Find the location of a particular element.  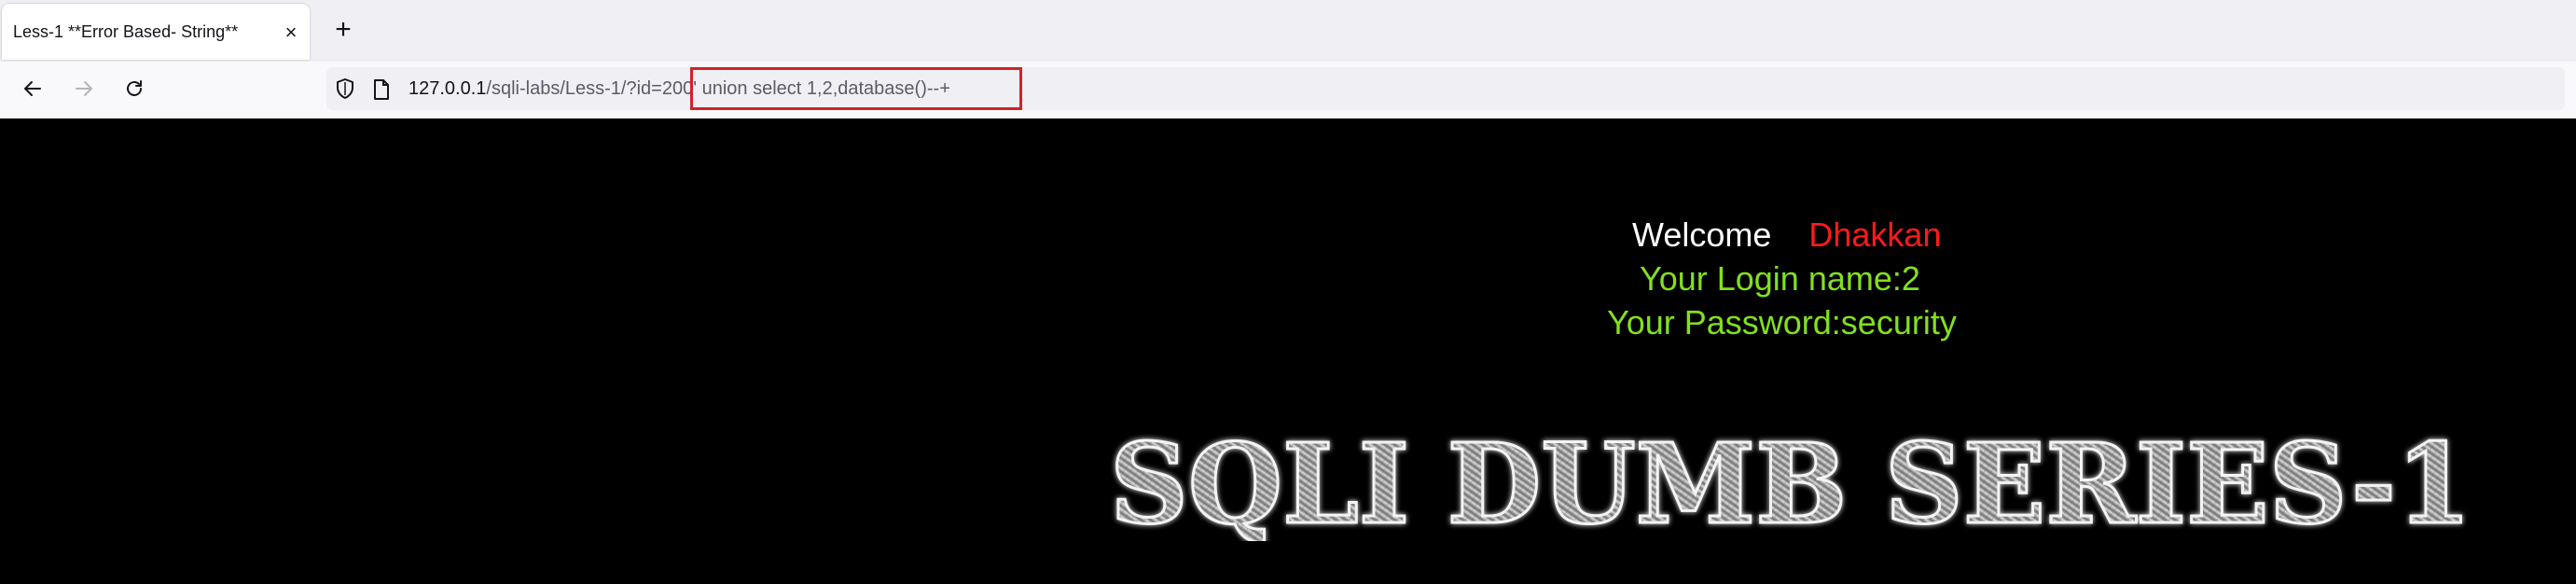

tab-strip: Less-1 **Error Based- String** × + is located at coordinates (1288, 31).